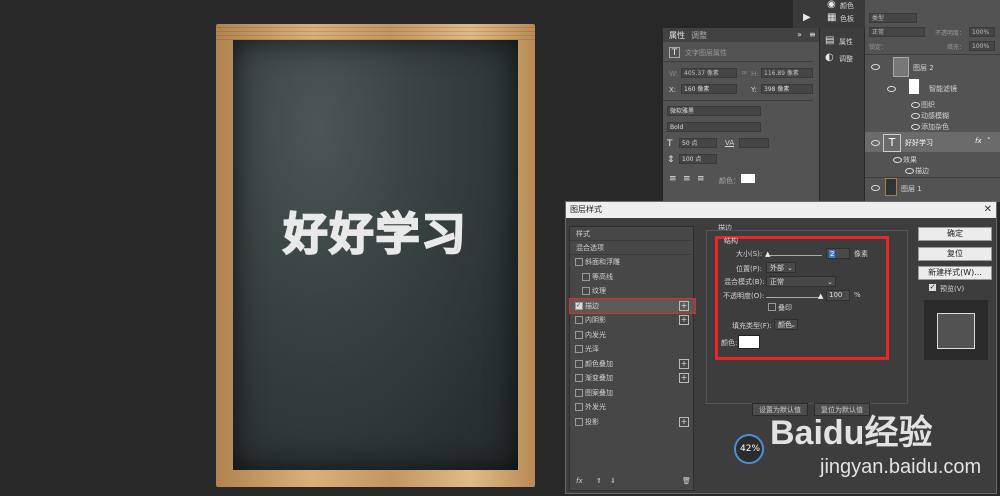  I want to click on ok-button: 确定, so click(955, 234).